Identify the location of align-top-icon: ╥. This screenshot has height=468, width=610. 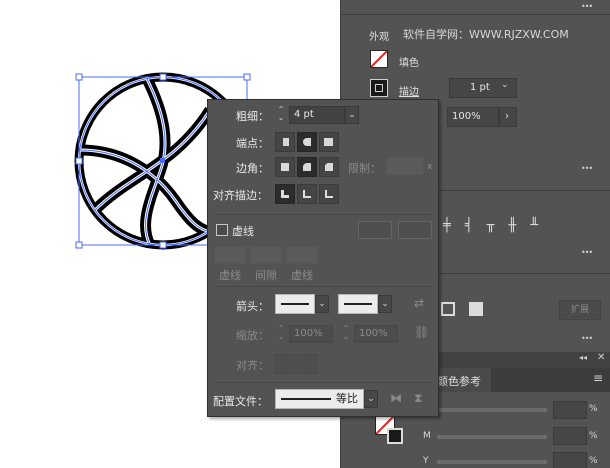
(498, 225).